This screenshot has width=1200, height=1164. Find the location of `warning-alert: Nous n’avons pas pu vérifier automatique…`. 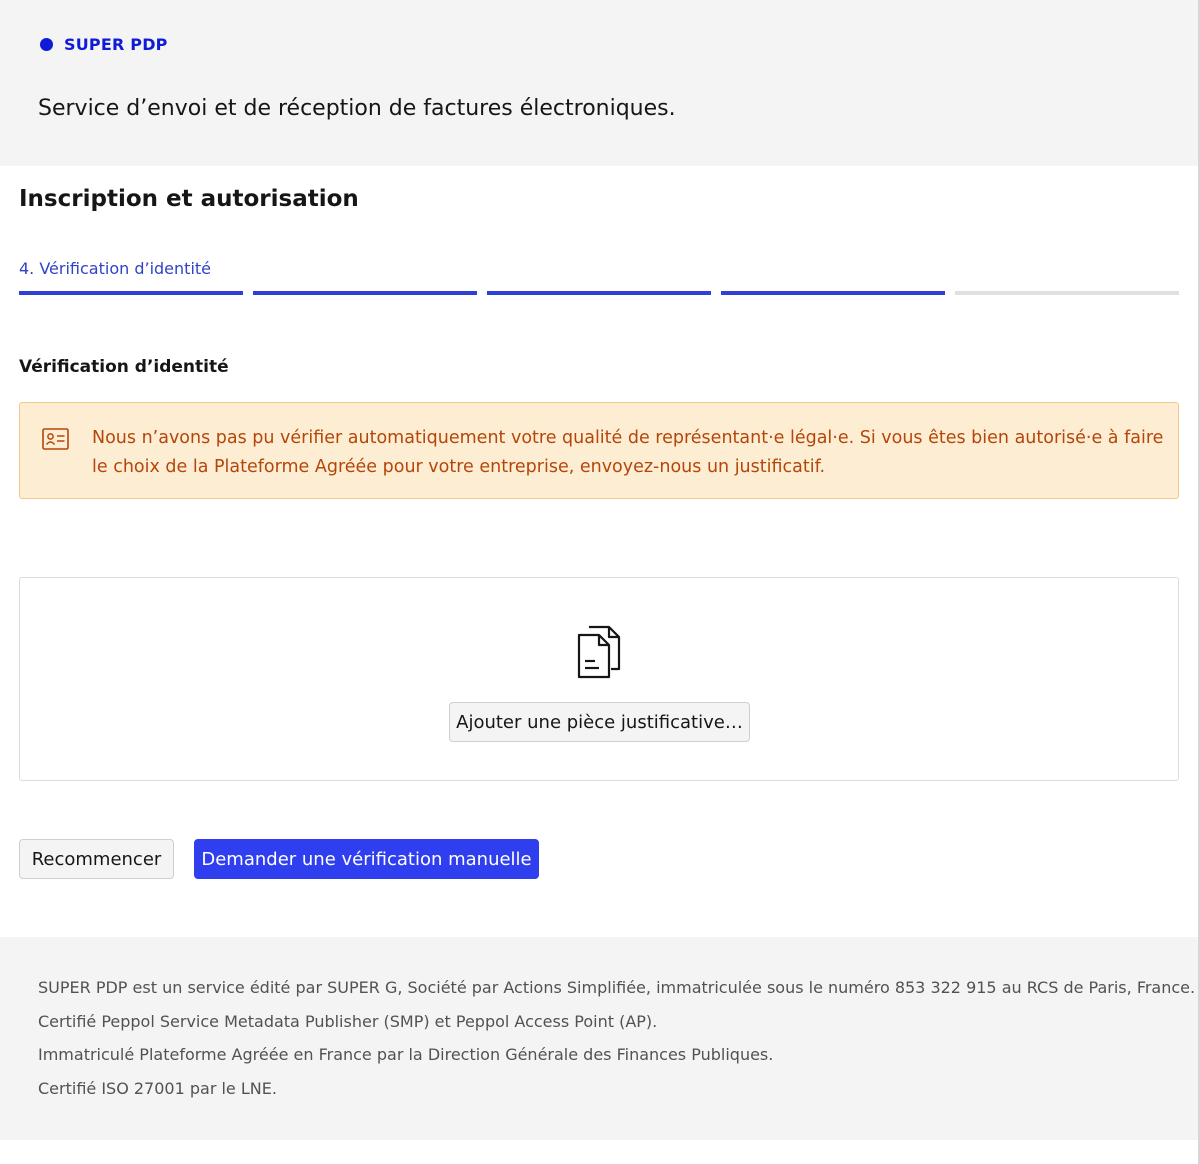

warning-alert: Nous n’avons pas pu vérifier automatique… is located at coordinates (599, 450).